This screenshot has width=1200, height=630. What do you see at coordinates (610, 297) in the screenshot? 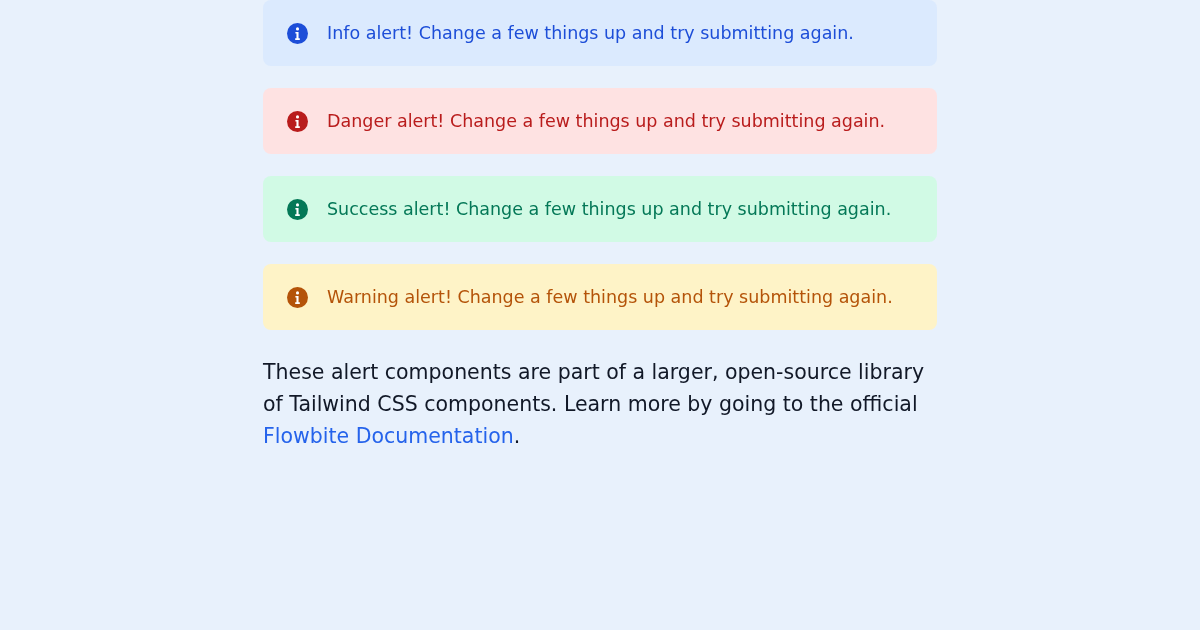
I see `alert-message: Warning alert! Change a few things up and try submitting again.` at bounding box center [610, 297].